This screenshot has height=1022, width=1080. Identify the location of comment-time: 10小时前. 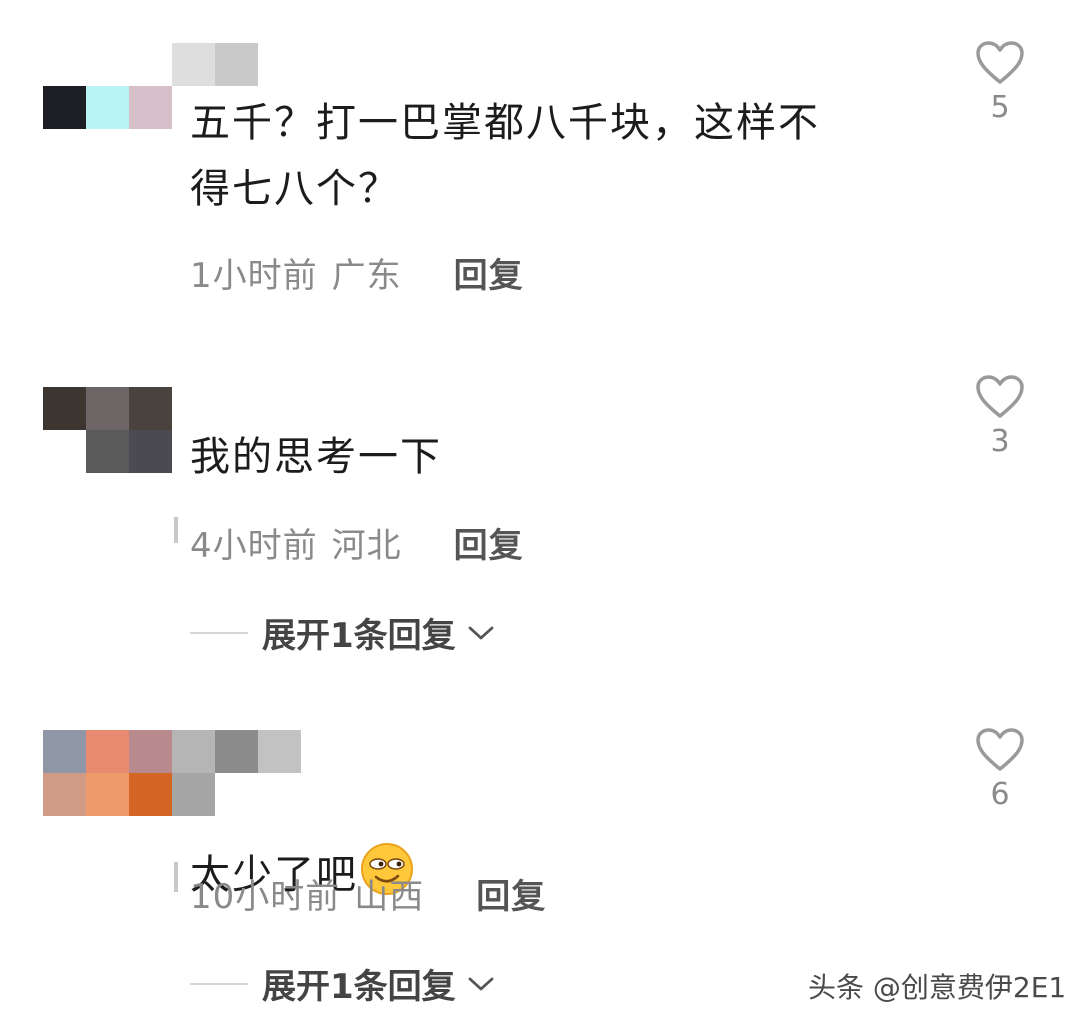
(265, 897).